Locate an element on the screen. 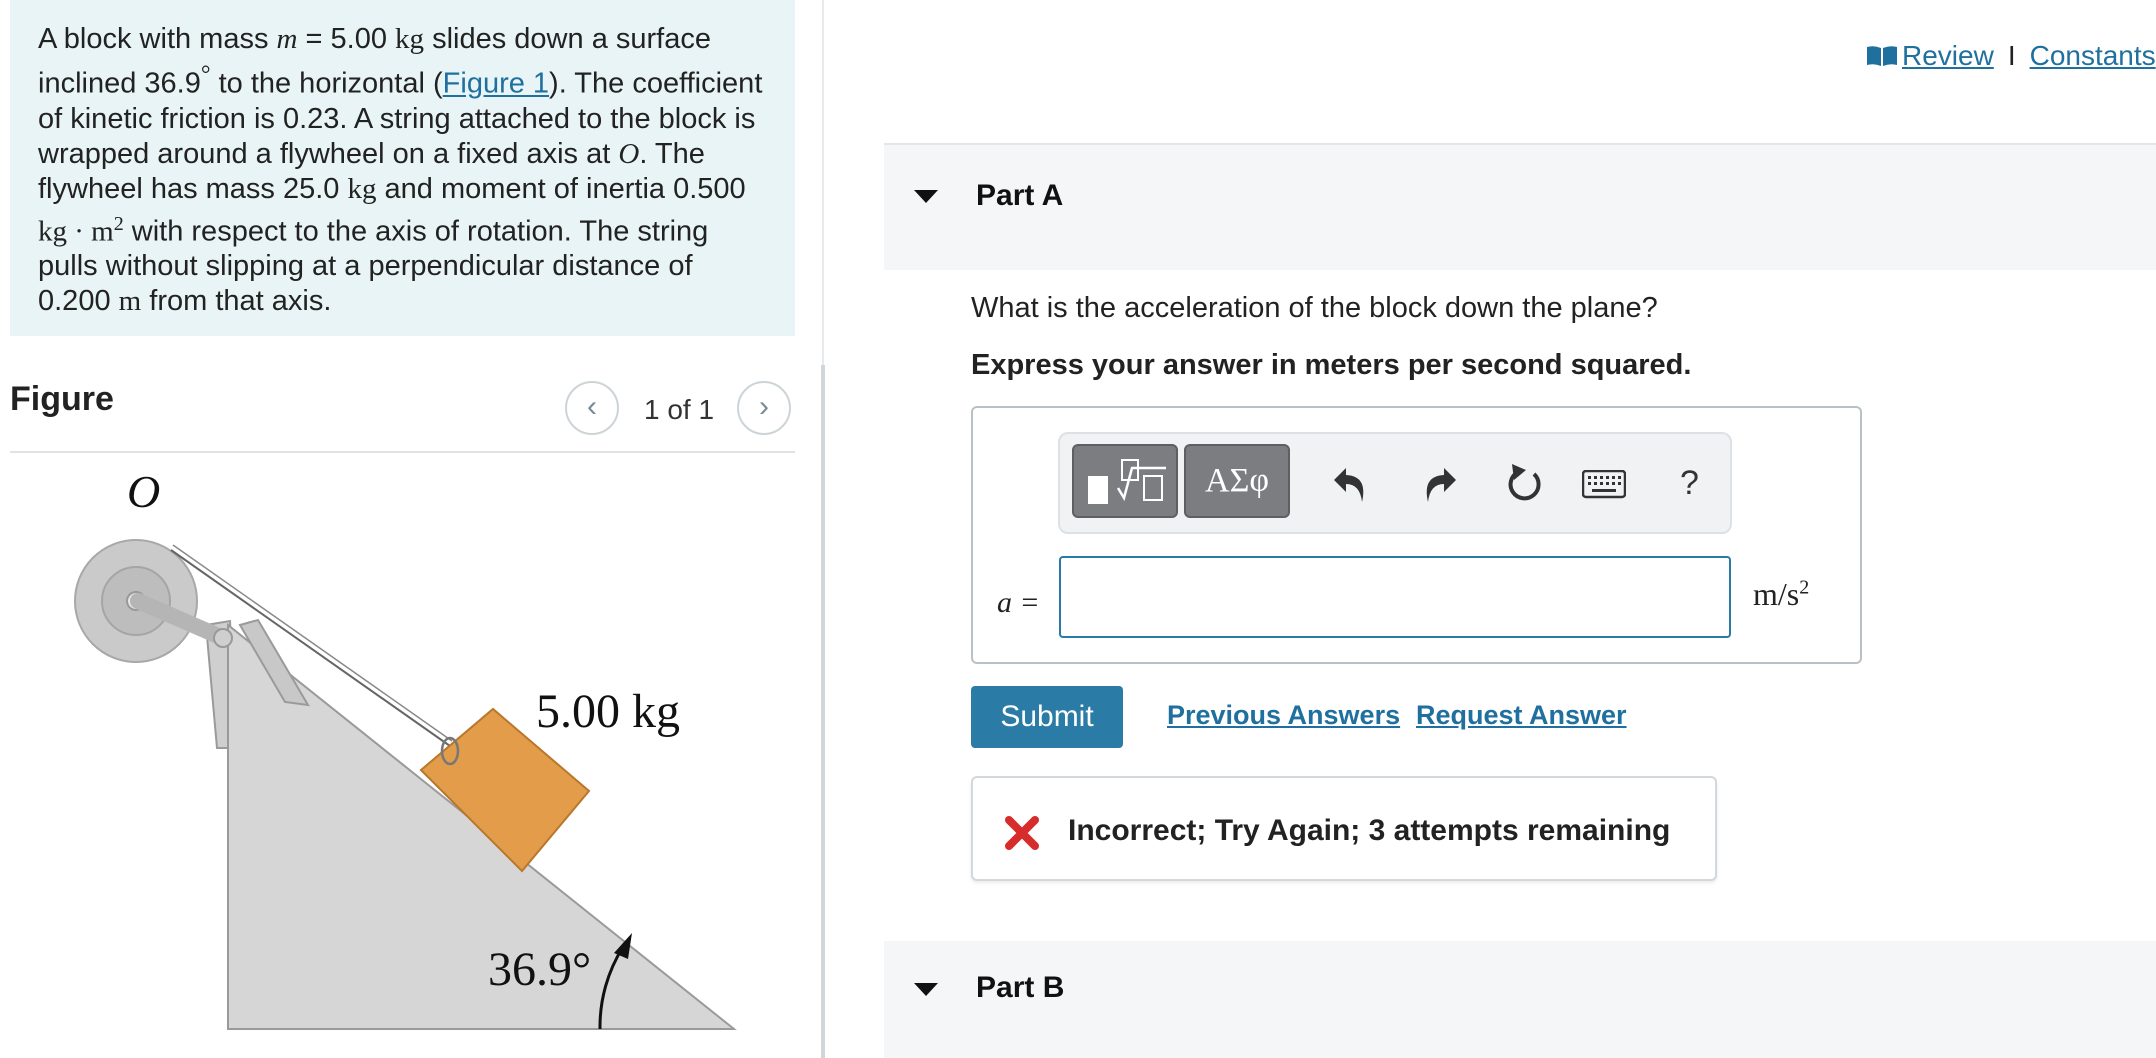  column-divider-top is located at coordinates (823, 182).